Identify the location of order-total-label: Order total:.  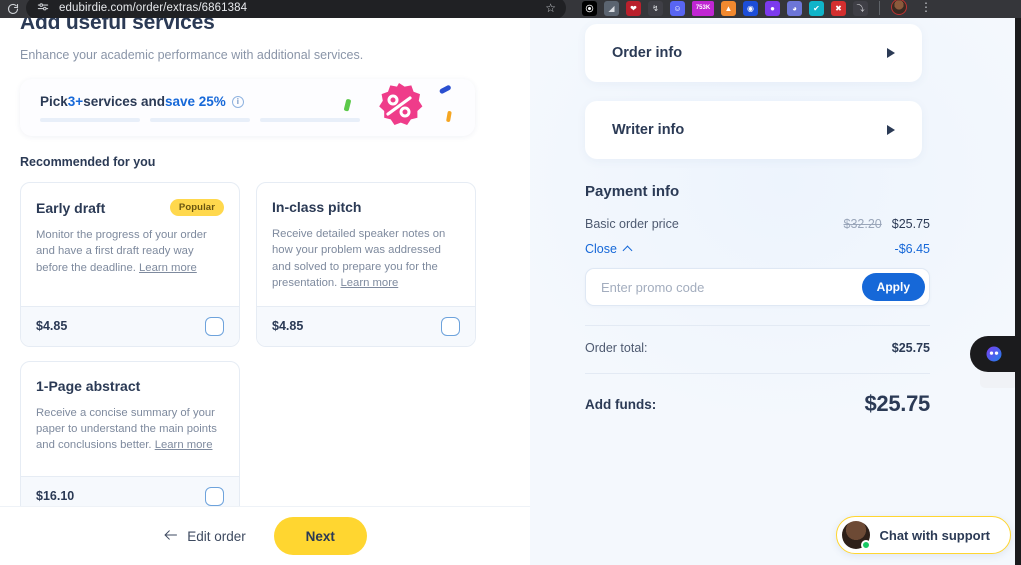
(616, 348).